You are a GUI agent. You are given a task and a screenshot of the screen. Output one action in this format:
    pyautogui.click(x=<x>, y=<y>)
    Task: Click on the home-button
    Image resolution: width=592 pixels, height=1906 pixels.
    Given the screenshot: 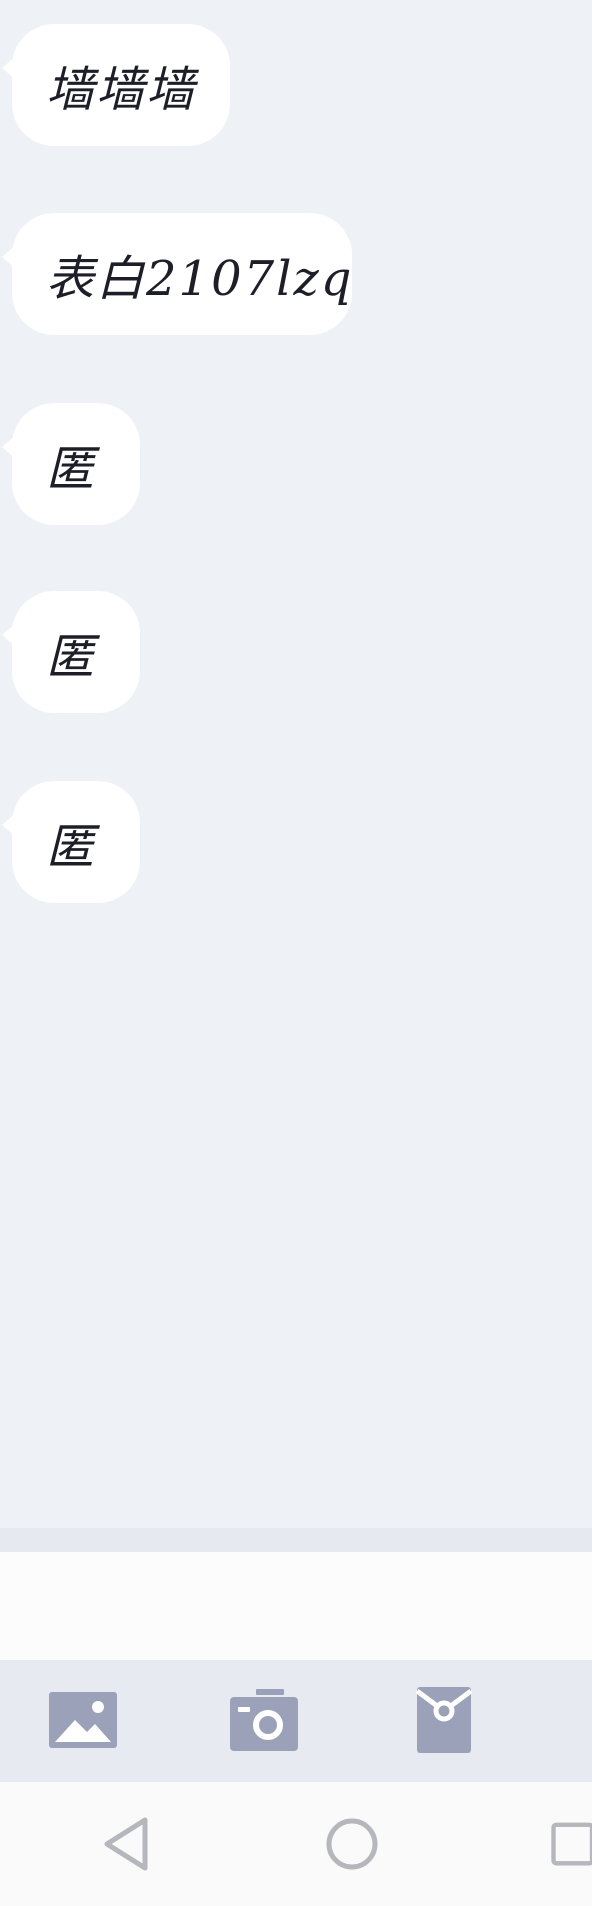 What is the action you would take?
    pyautogui.click(x=352, y=1844)
    